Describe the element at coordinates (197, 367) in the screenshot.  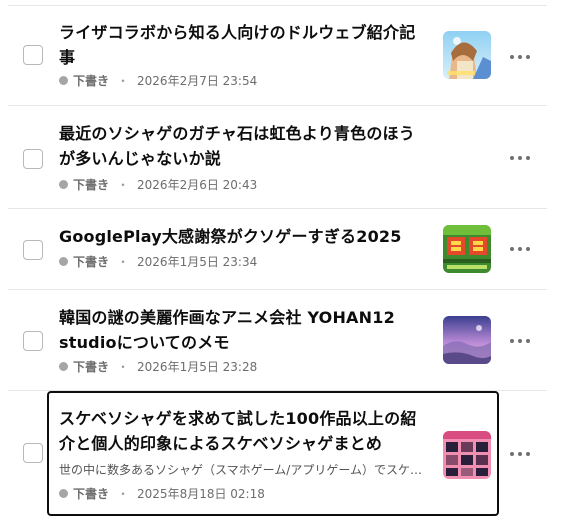
I see `article-date: 2026年1月5日 23:28` at that location.